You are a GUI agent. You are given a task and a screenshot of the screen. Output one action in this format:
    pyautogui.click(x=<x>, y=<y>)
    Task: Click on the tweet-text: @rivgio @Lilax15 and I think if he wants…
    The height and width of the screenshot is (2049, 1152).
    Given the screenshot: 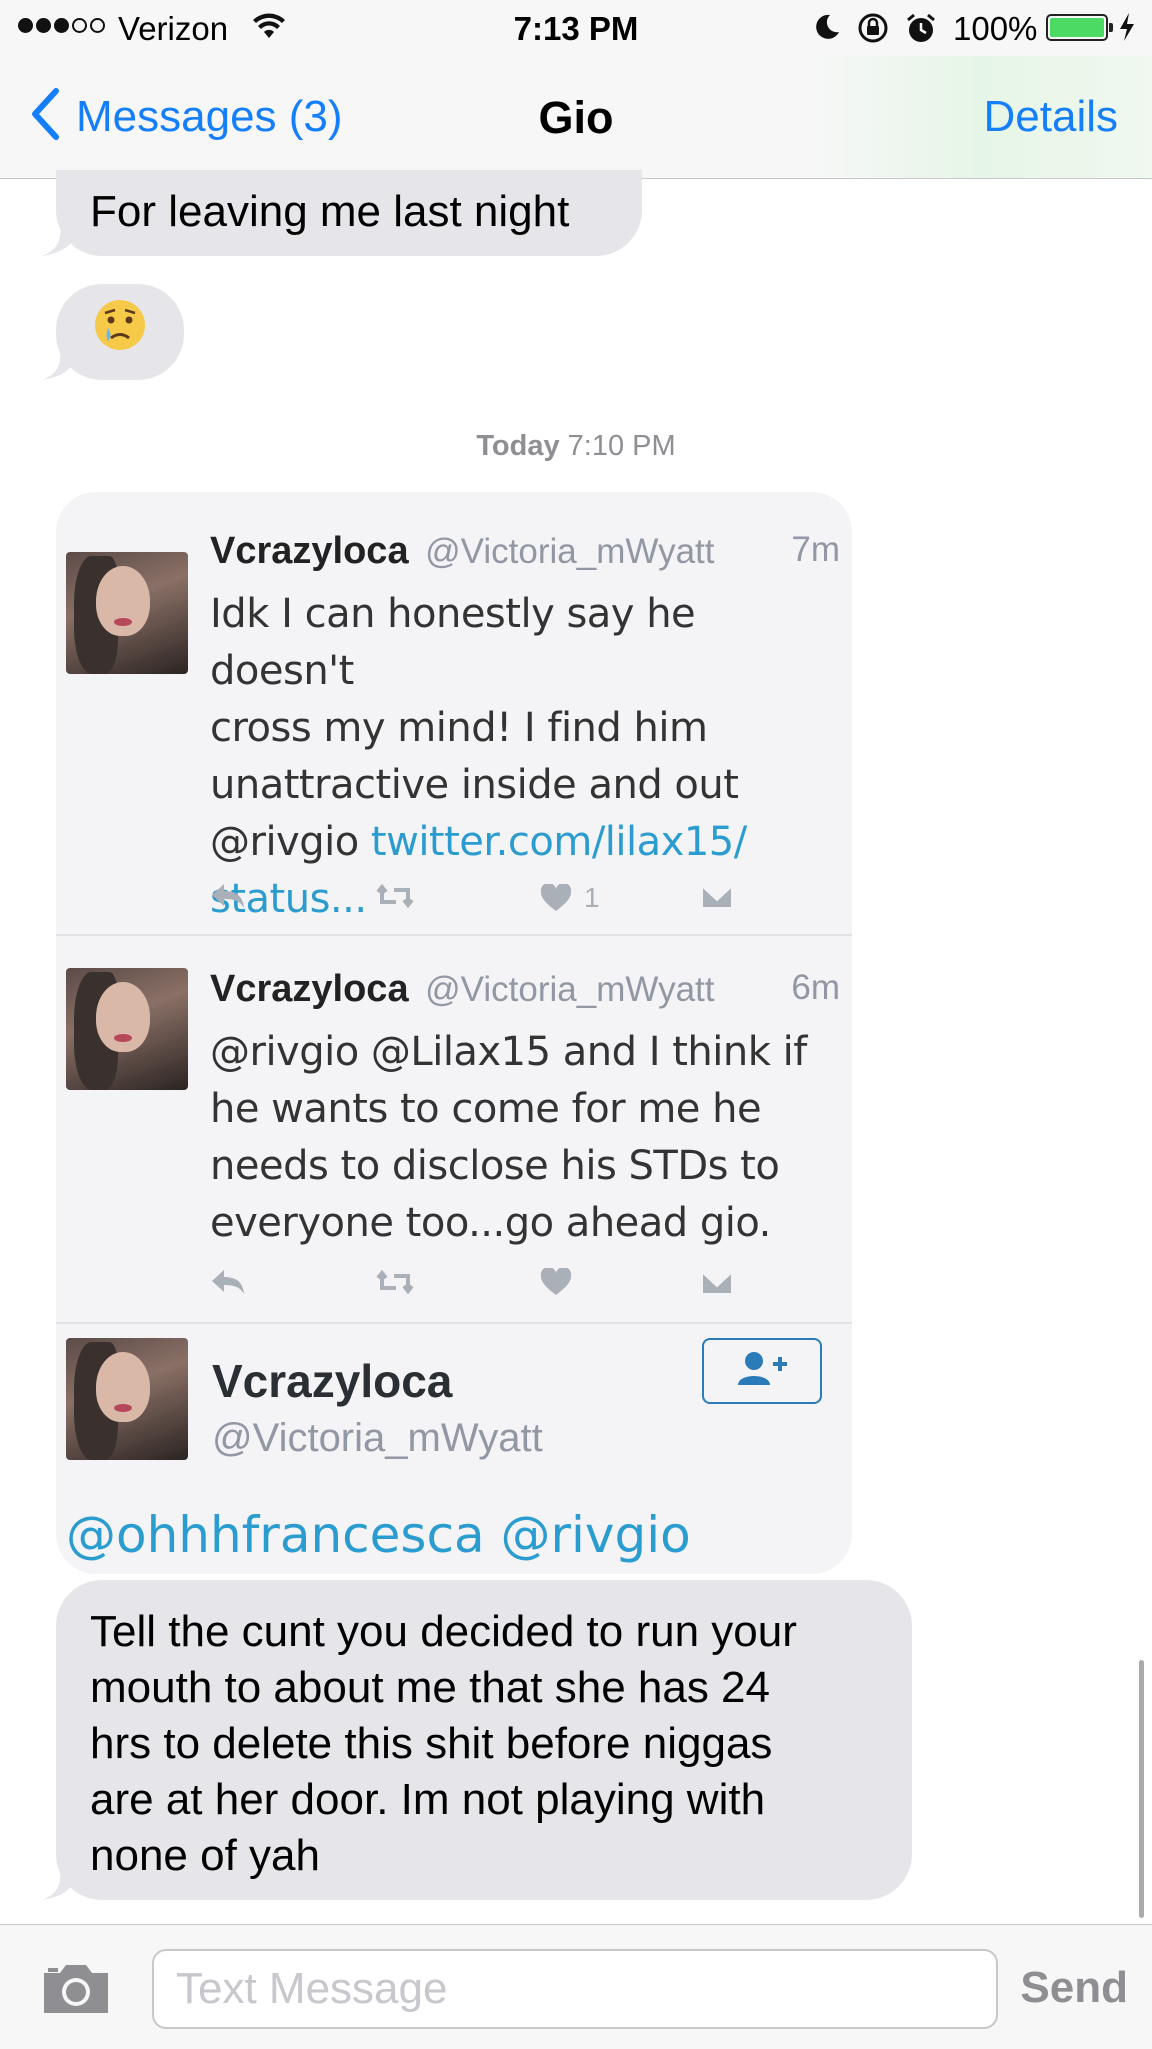 What is the action you would take?
    pyautogui.click(x=520, y=1138)
    